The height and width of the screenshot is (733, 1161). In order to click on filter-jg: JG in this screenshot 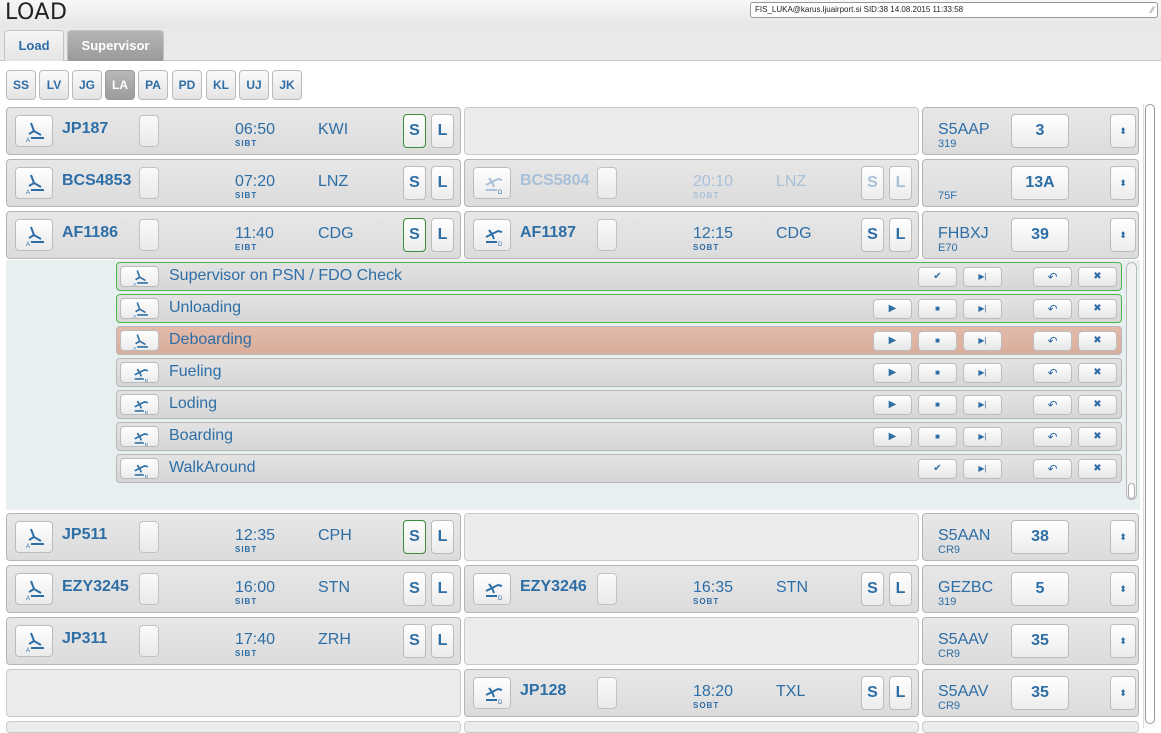, I will do `click(87, 85)`.